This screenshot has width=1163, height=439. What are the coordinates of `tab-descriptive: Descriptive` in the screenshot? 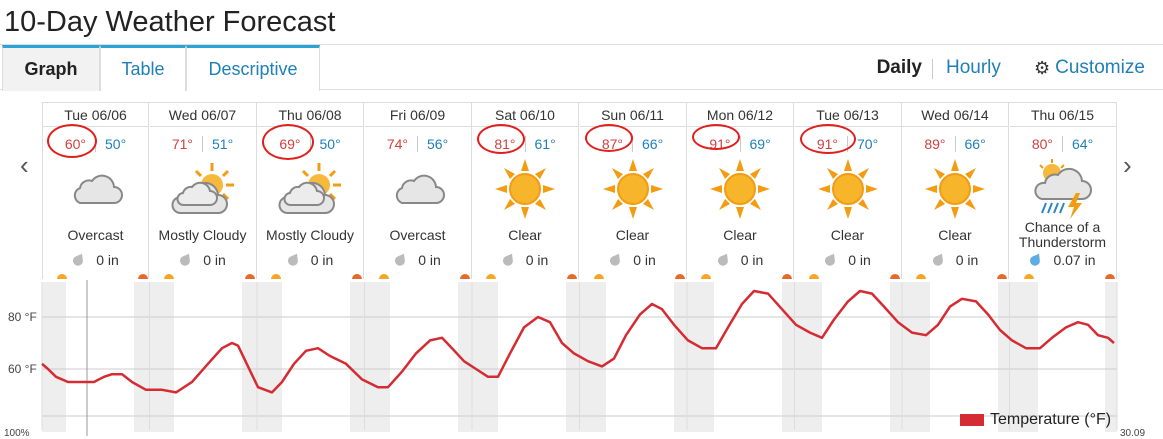 It's located at (253, 68).